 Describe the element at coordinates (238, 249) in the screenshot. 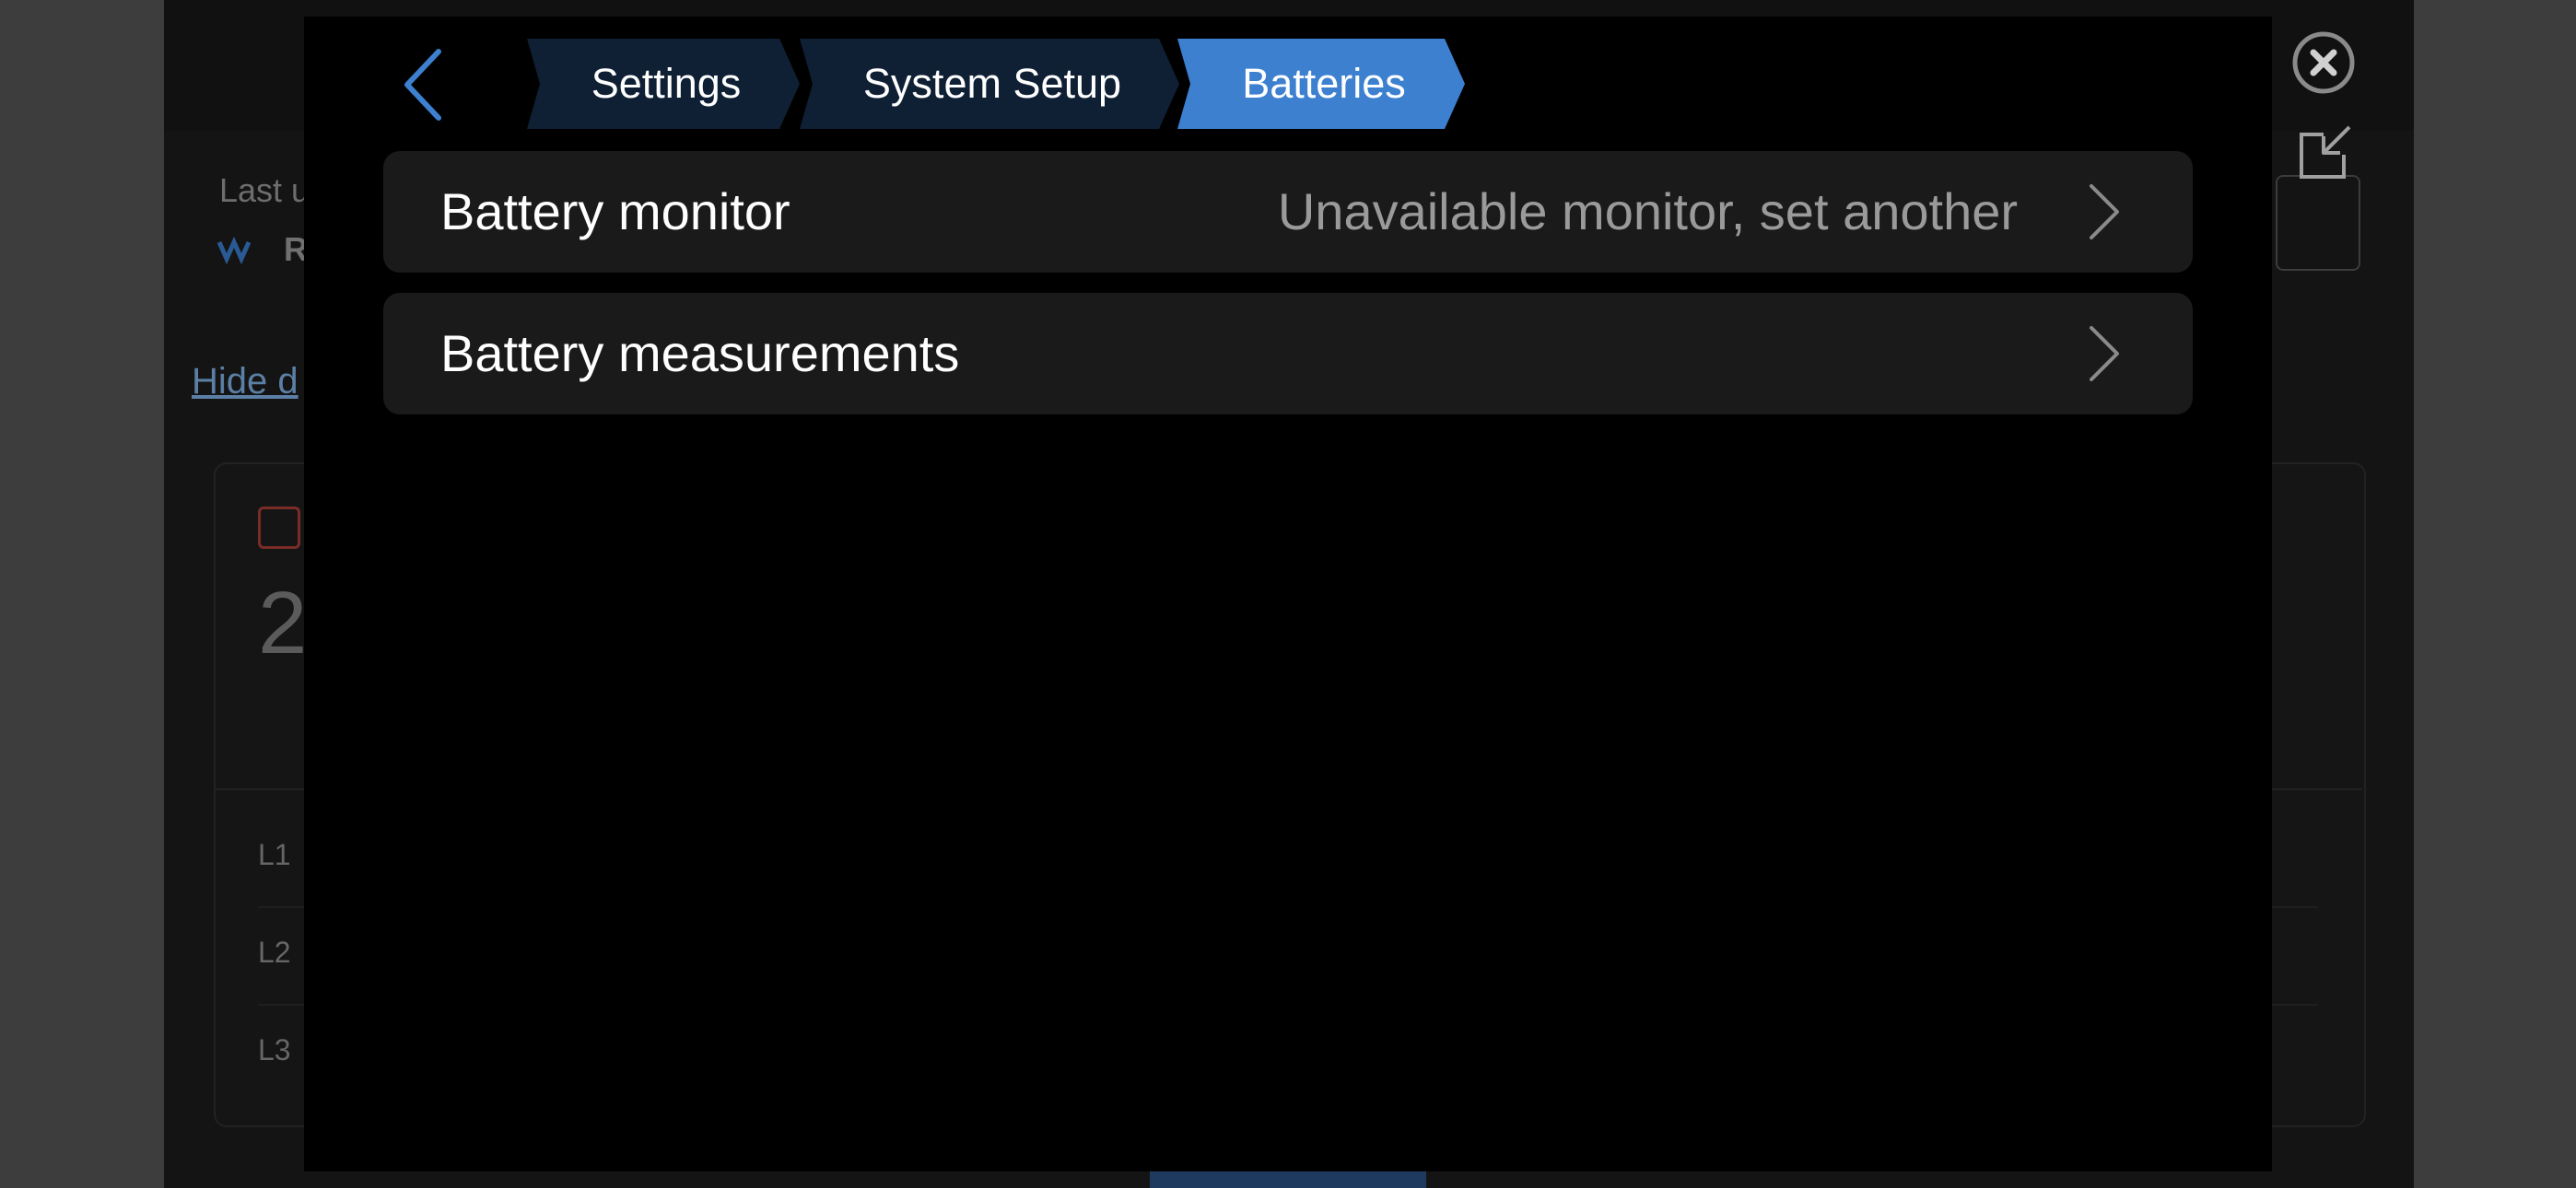

I see `victron-logo-icon` at that location.